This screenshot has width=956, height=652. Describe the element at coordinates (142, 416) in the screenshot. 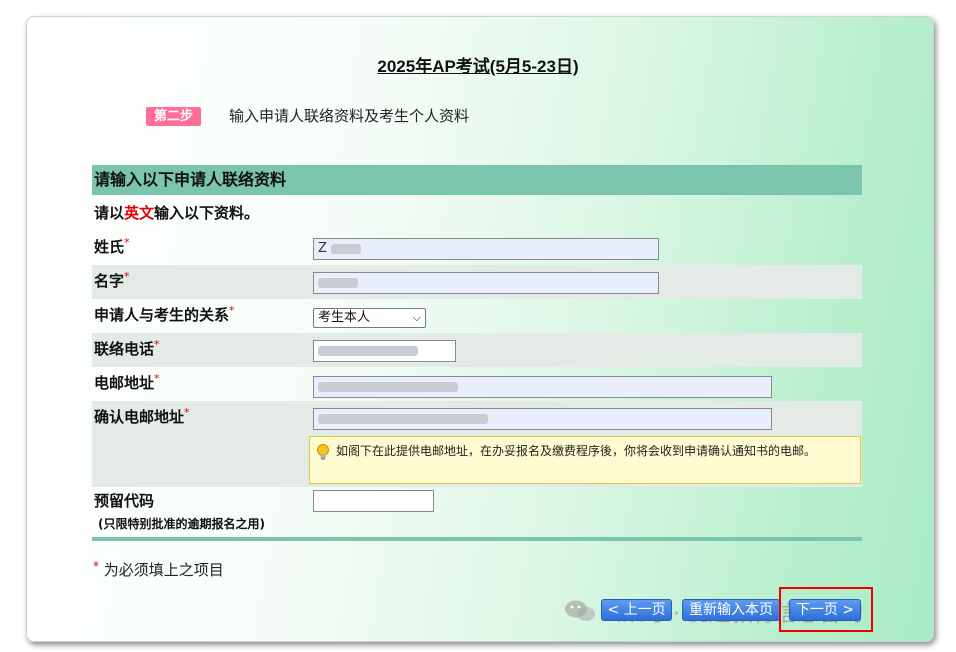

I see `email-confirm-label: 确认电邮地址*` at that location.